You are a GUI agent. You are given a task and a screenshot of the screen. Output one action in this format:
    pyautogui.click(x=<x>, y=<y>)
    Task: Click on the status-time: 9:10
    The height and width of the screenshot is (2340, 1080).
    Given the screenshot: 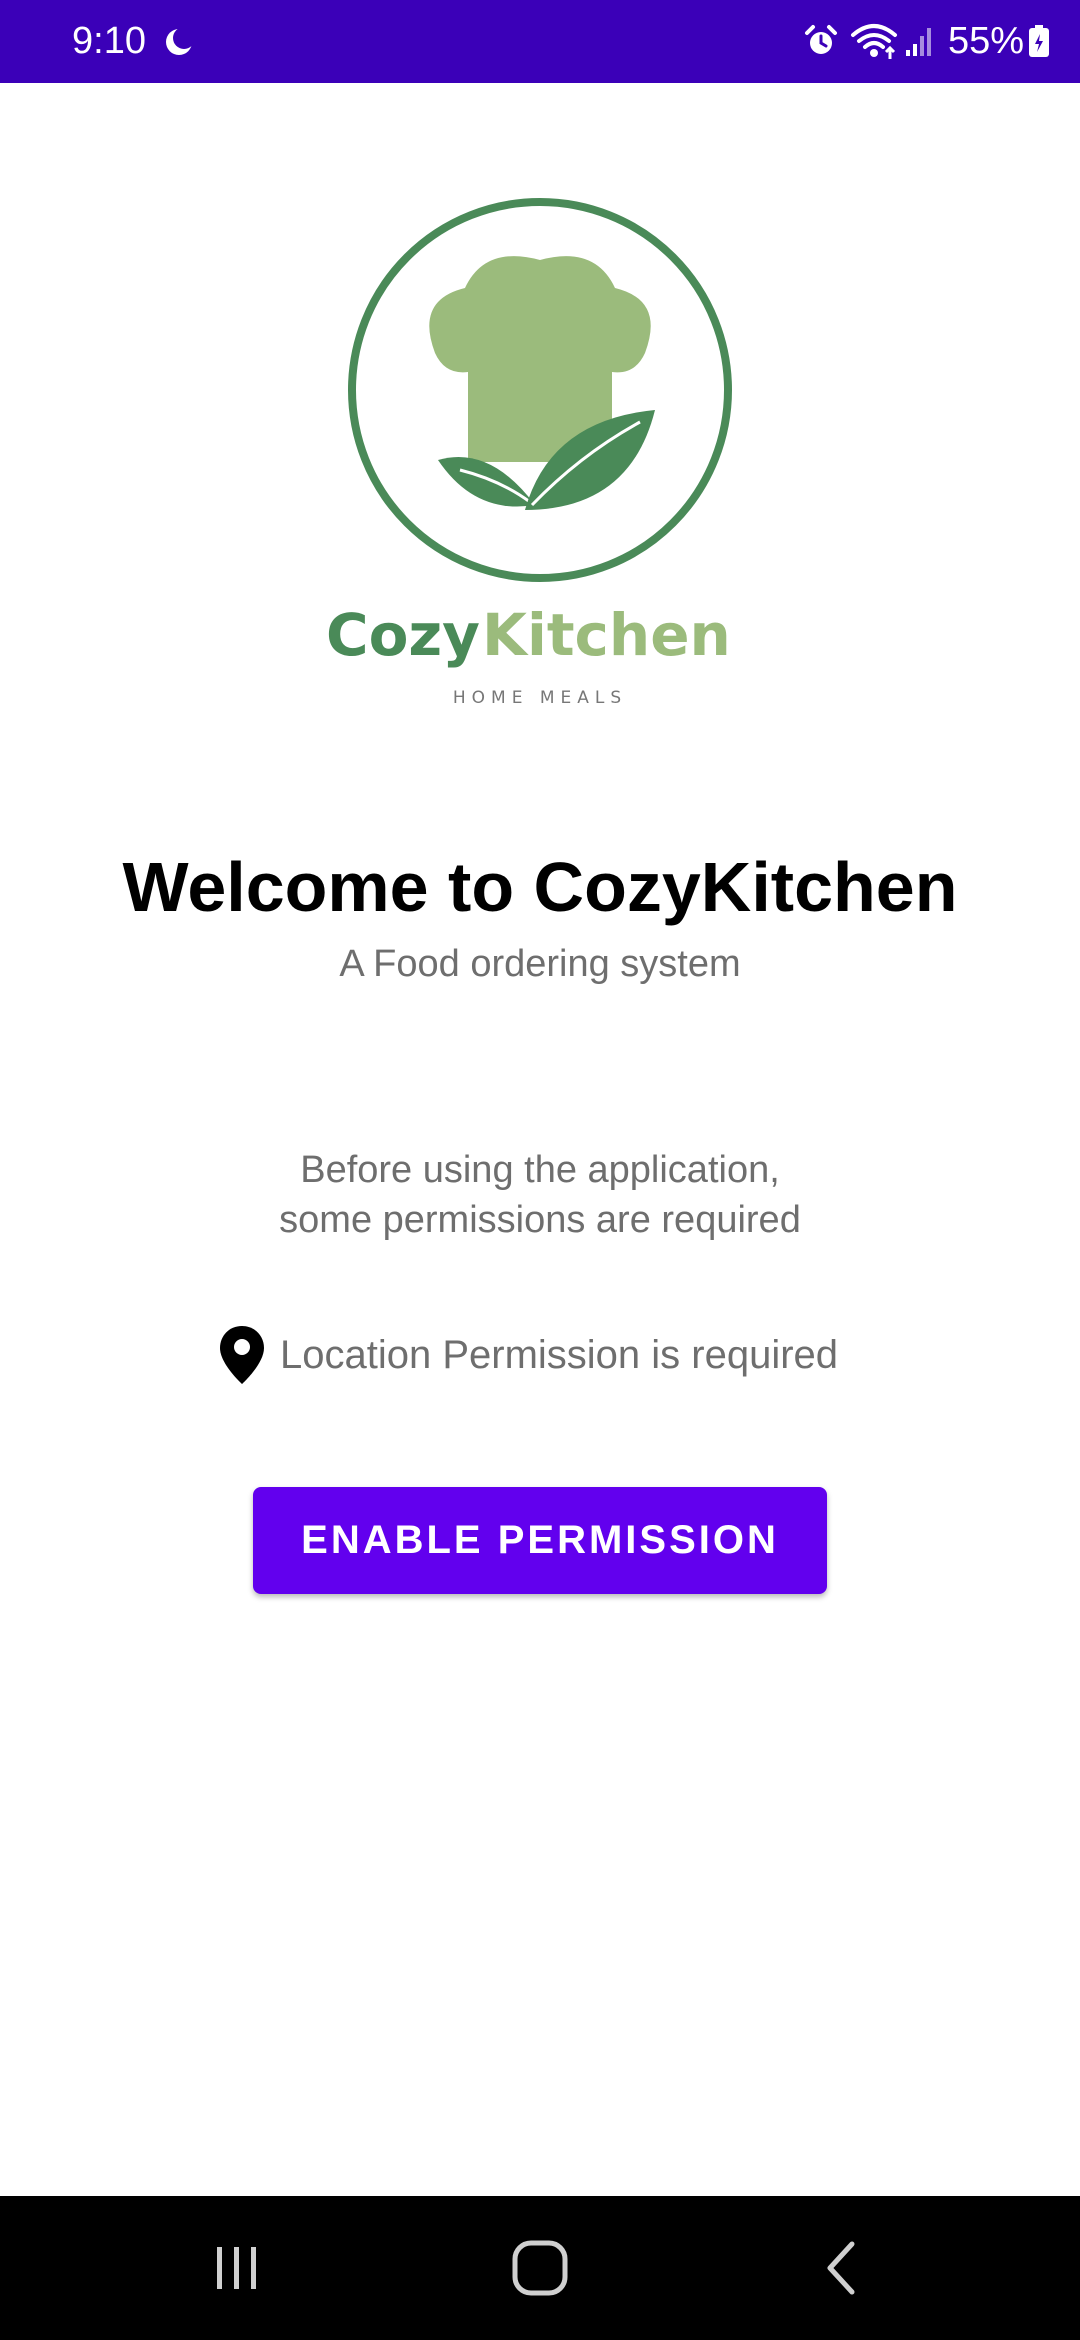 What is the action you would take?
    pyautogui.click(x=109, y=41)
    